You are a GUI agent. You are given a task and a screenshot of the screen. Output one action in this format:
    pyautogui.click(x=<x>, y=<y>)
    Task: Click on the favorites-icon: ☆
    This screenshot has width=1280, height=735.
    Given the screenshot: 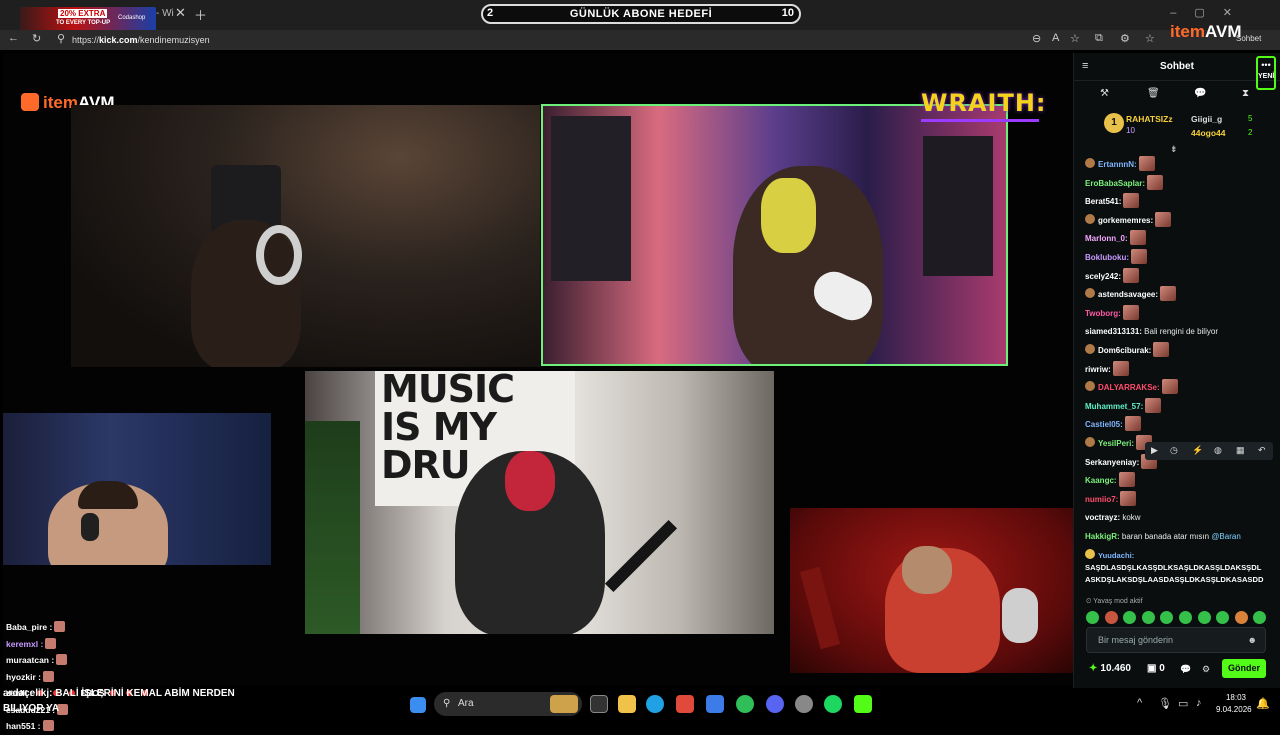 What is the action you would take?
    pyautogui.click(x=1150, y=38)
    